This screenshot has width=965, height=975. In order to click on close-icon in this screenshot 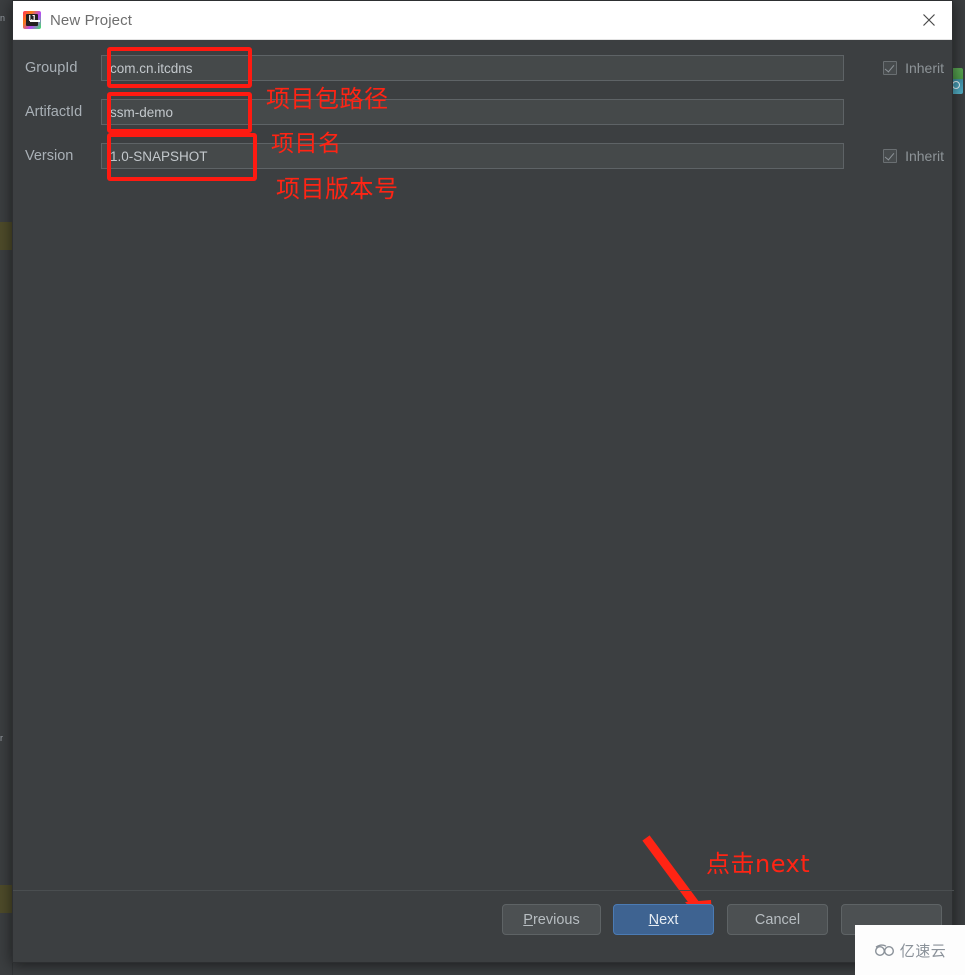, I will do `click(929, 20)`.